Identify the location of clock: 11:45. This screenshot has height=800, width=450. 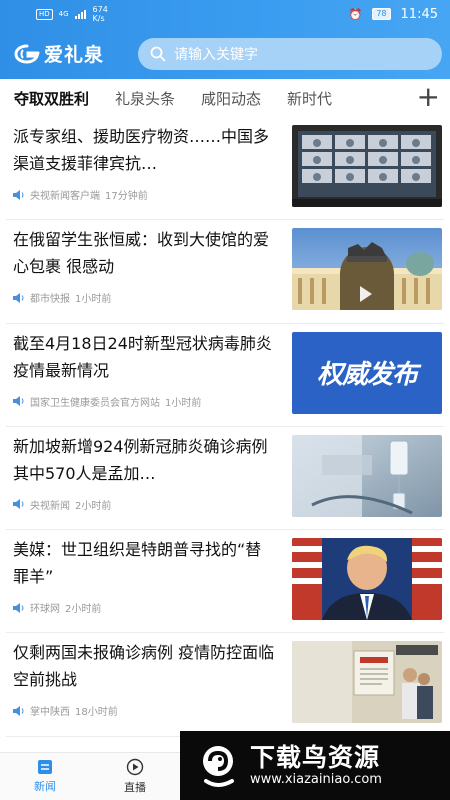
(419, 14).